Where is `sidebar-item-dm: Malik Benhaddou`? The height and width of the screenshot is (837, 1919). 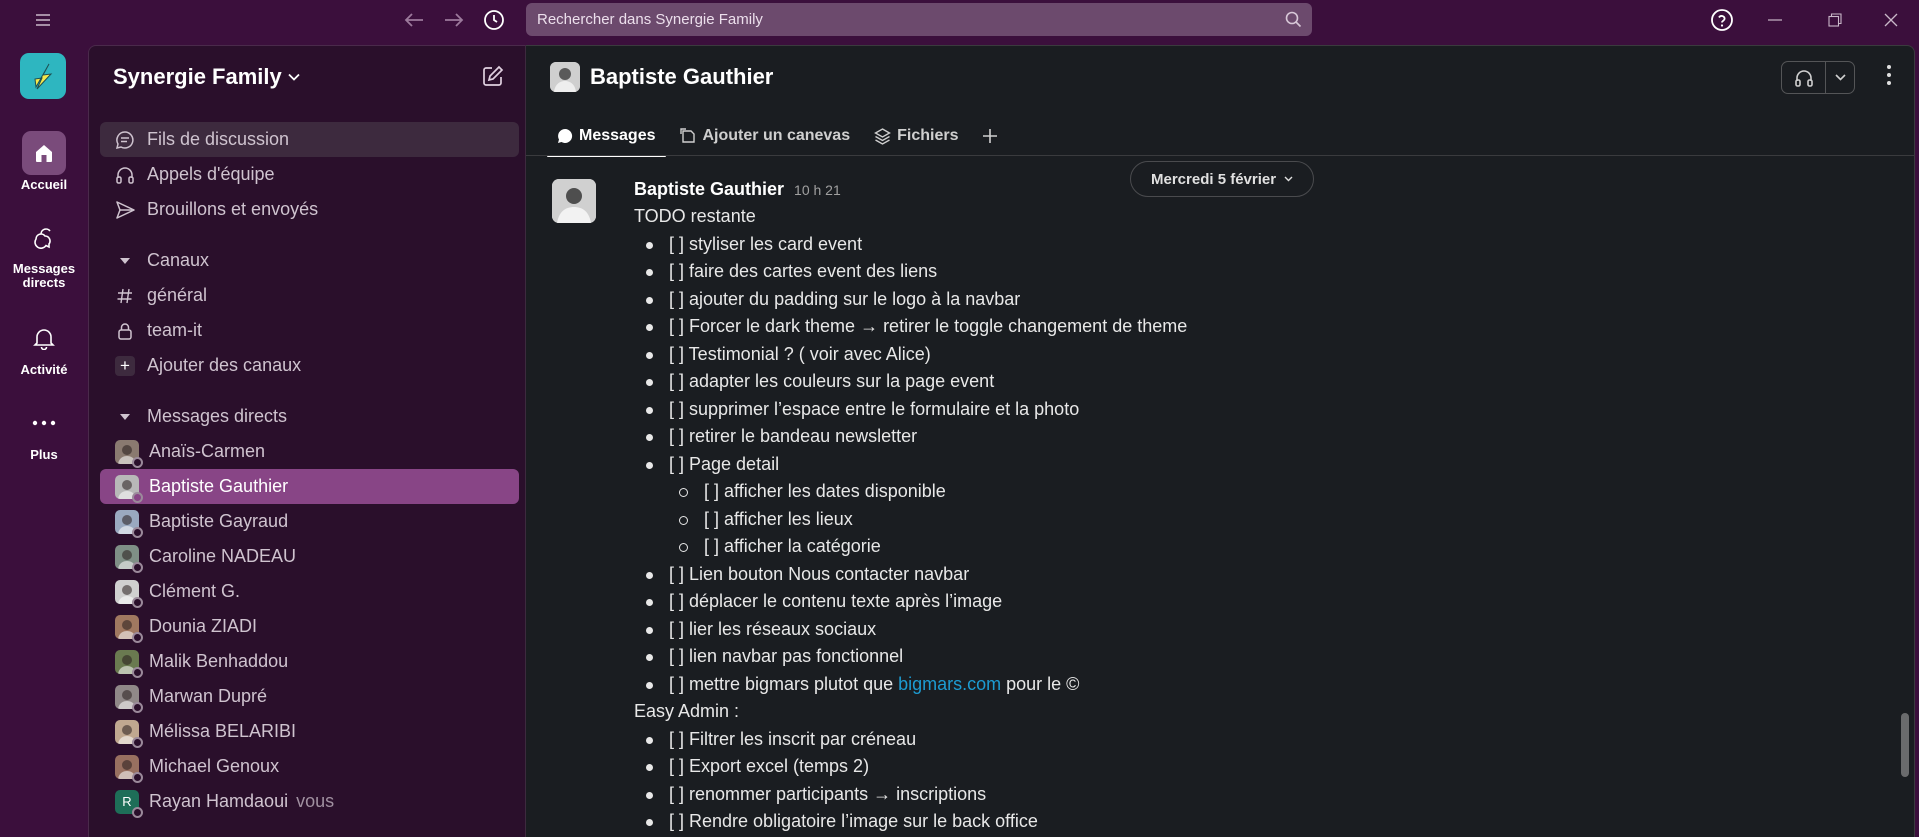 sidebar-item-dm: Malik Benhaddou is located at coordinates (309, 661).